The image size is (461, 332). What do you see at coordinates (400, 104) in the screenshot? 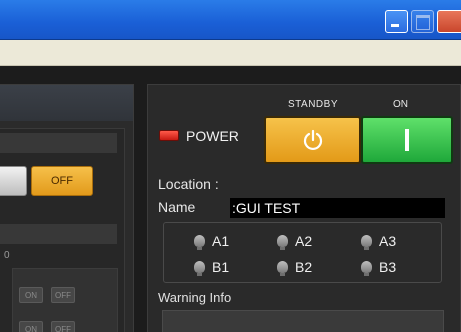
I see `on-label: ON` at bounding box center [400, 104].